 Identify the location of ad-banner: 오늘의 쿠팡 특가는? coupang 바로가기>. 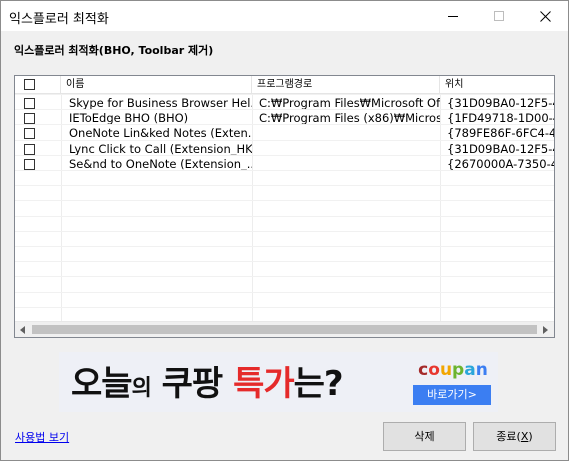
(278, 382).